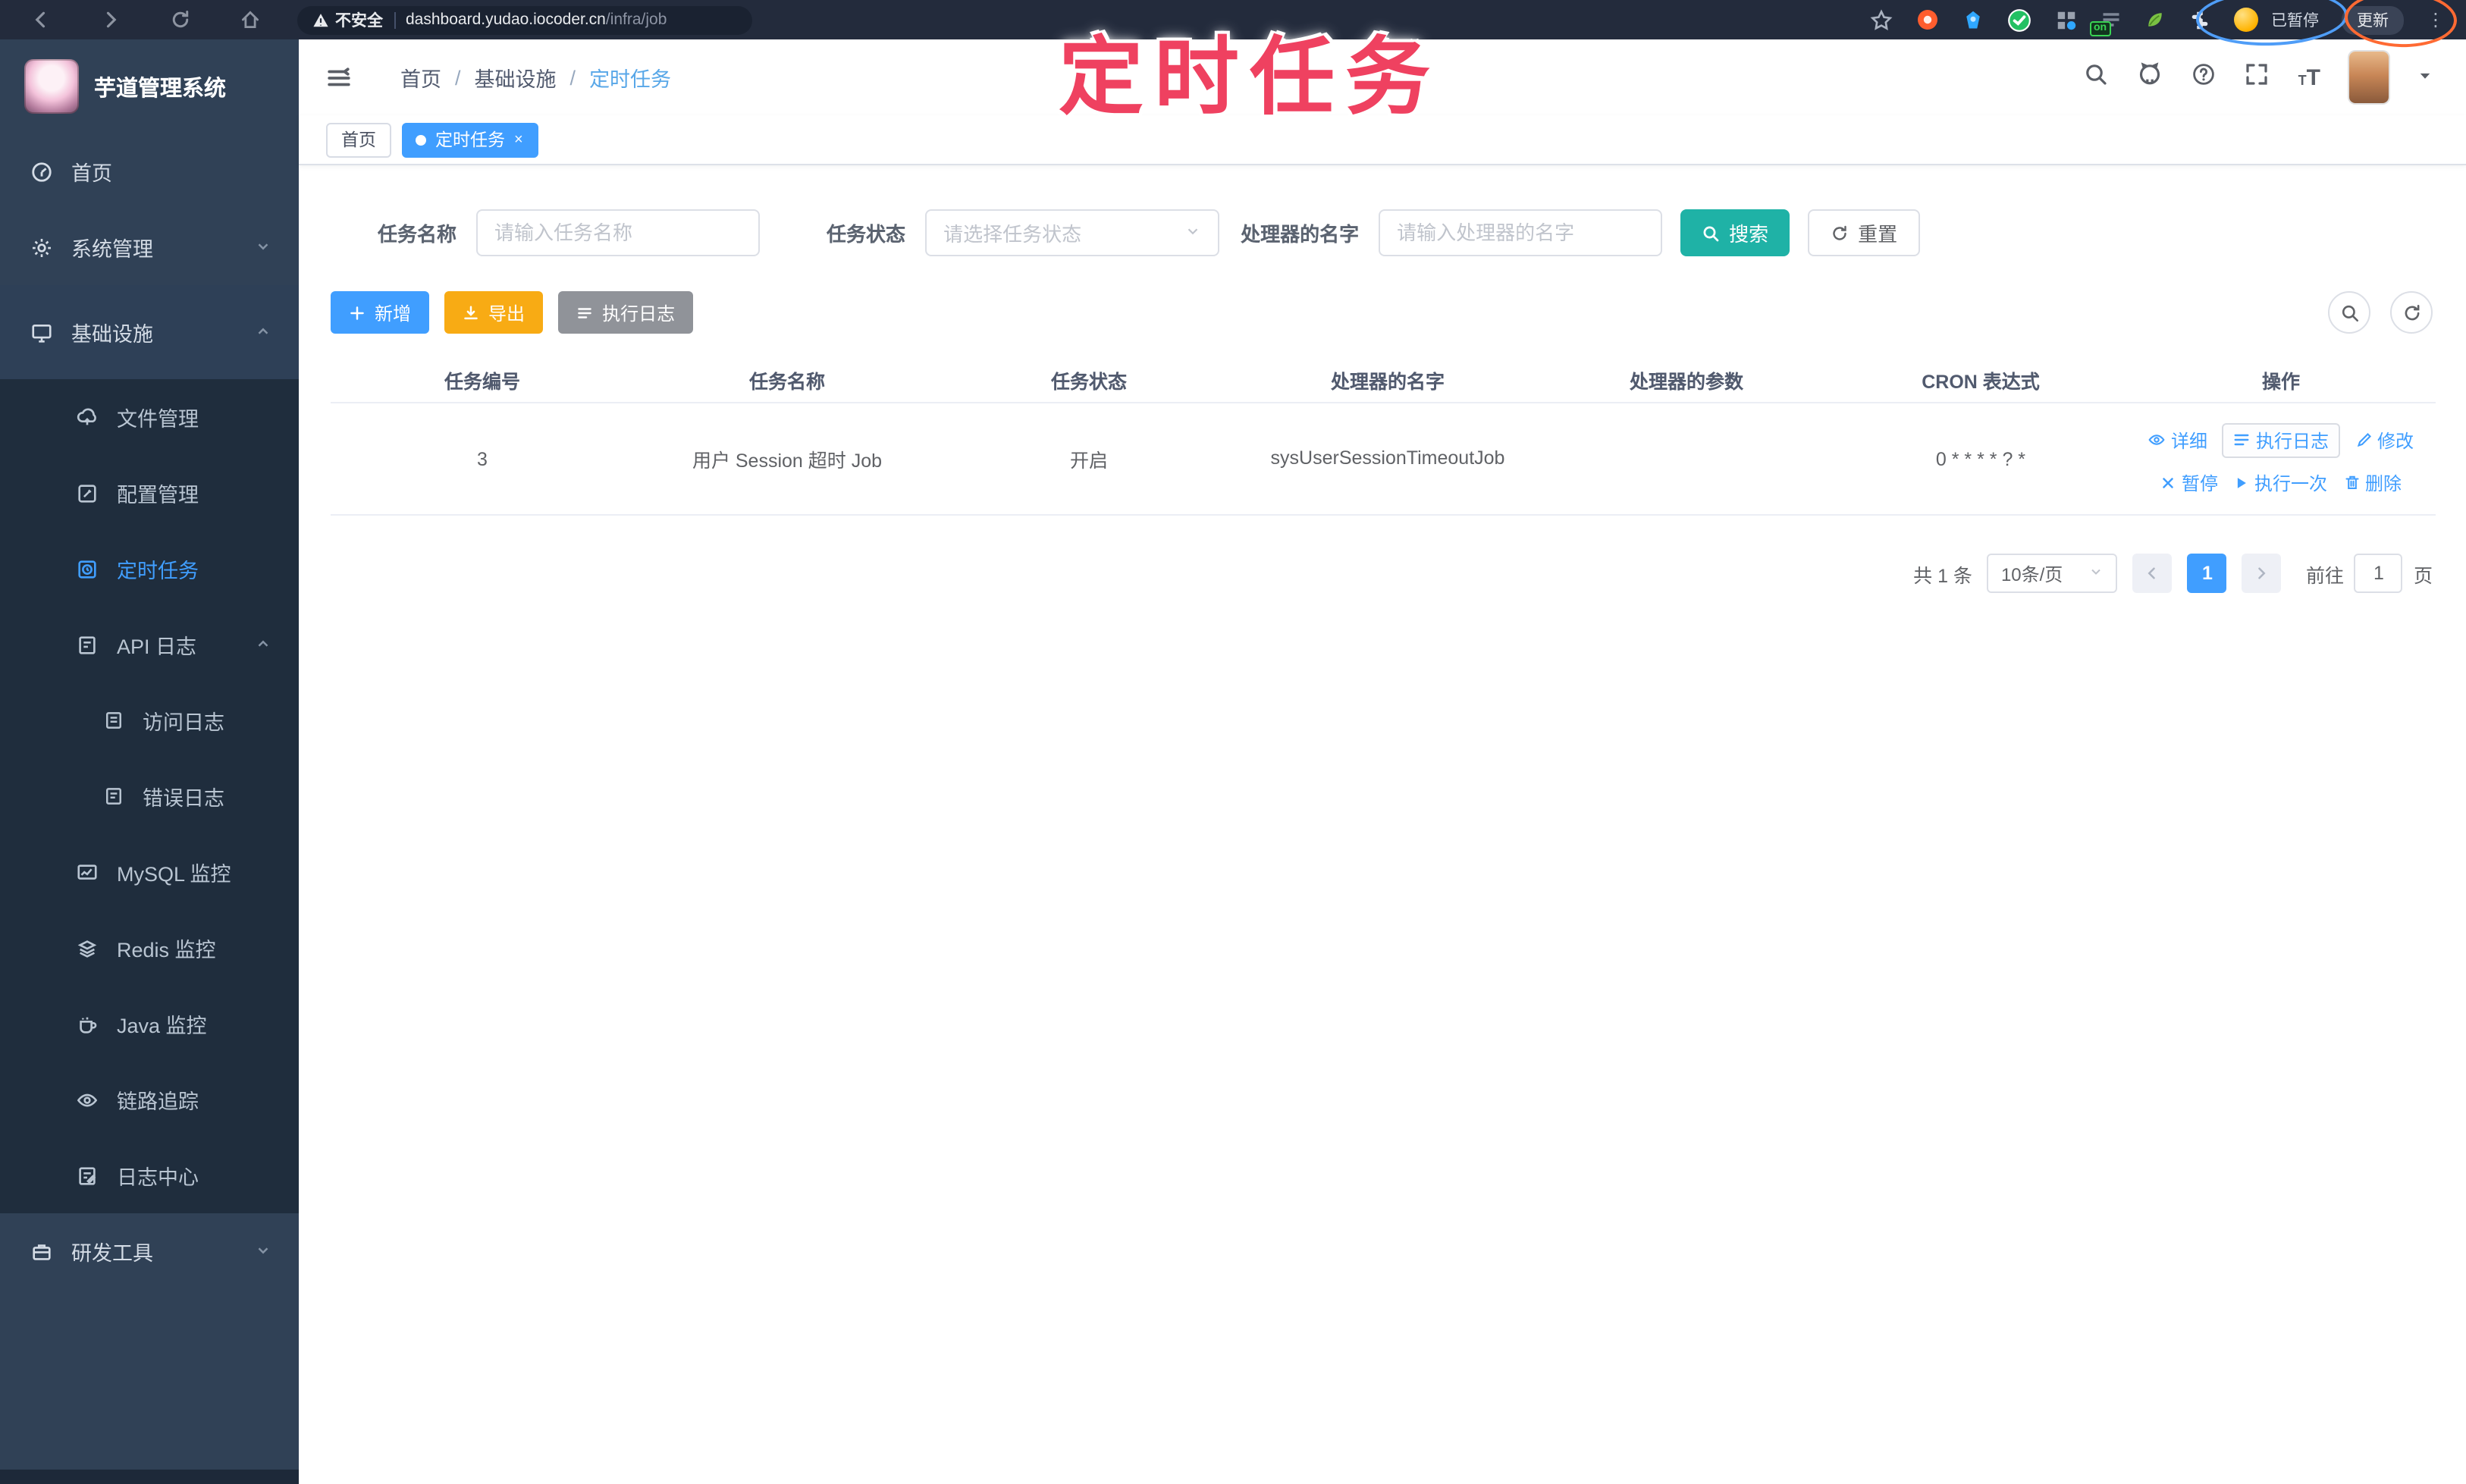  What do you see at coordinates (1192, 233) in the screenshot?
I see `chevron-down-icon` at bounding box center [1192, 233].